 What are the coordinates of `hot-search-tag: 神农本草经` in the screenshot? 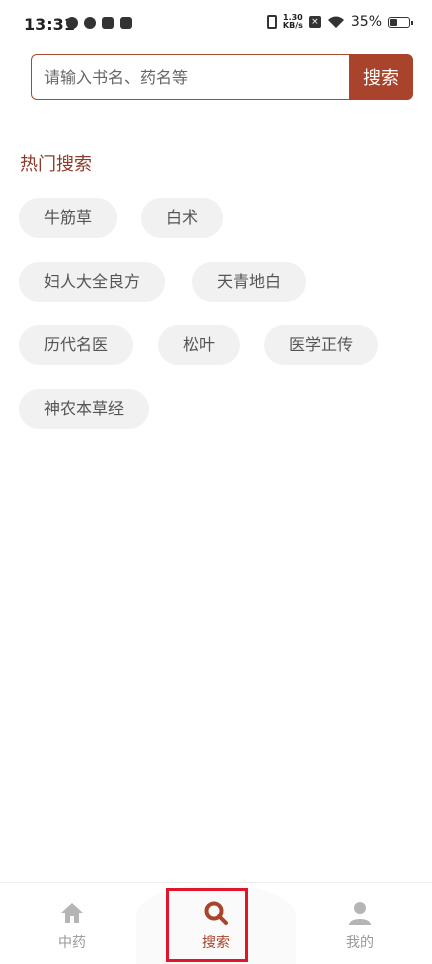 It's located at (84, 409).